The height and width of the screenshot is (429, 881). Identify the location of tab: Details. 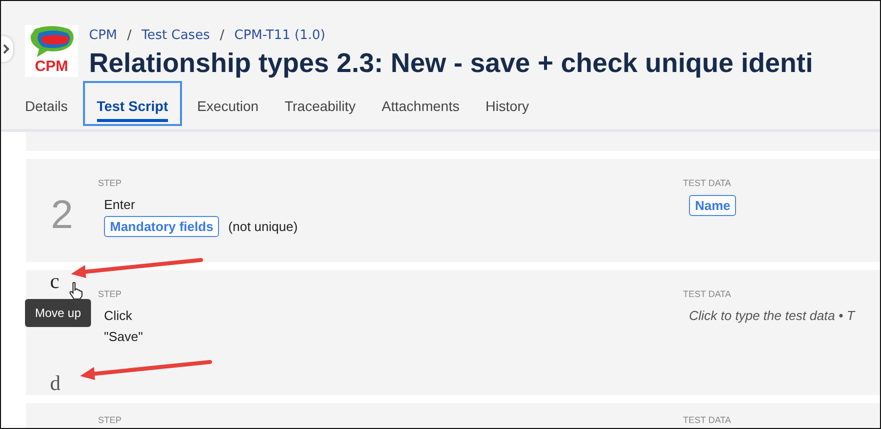
(52, 108).